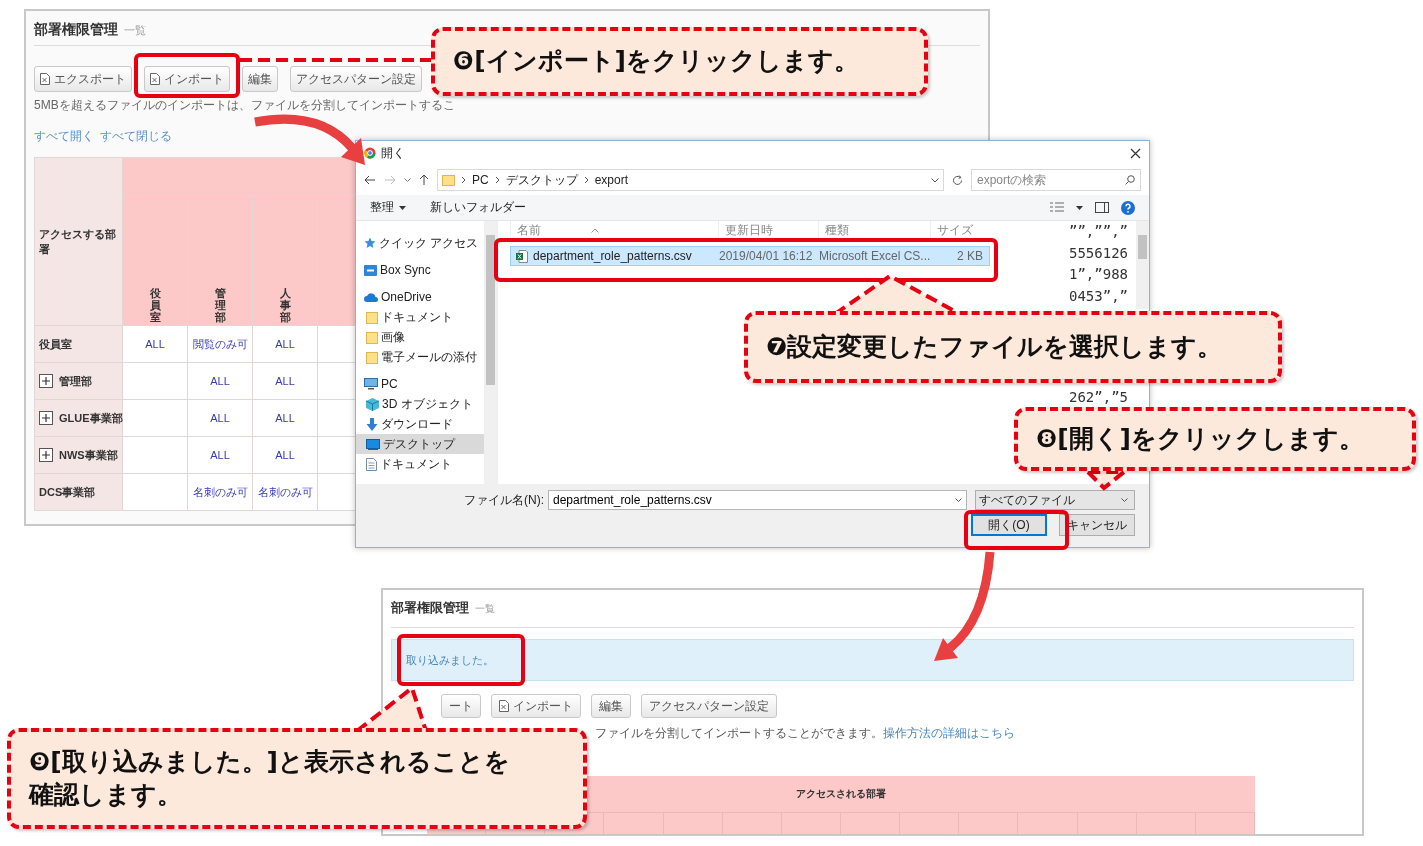  I want to click on nav-item: 画像, so click(420, 337).